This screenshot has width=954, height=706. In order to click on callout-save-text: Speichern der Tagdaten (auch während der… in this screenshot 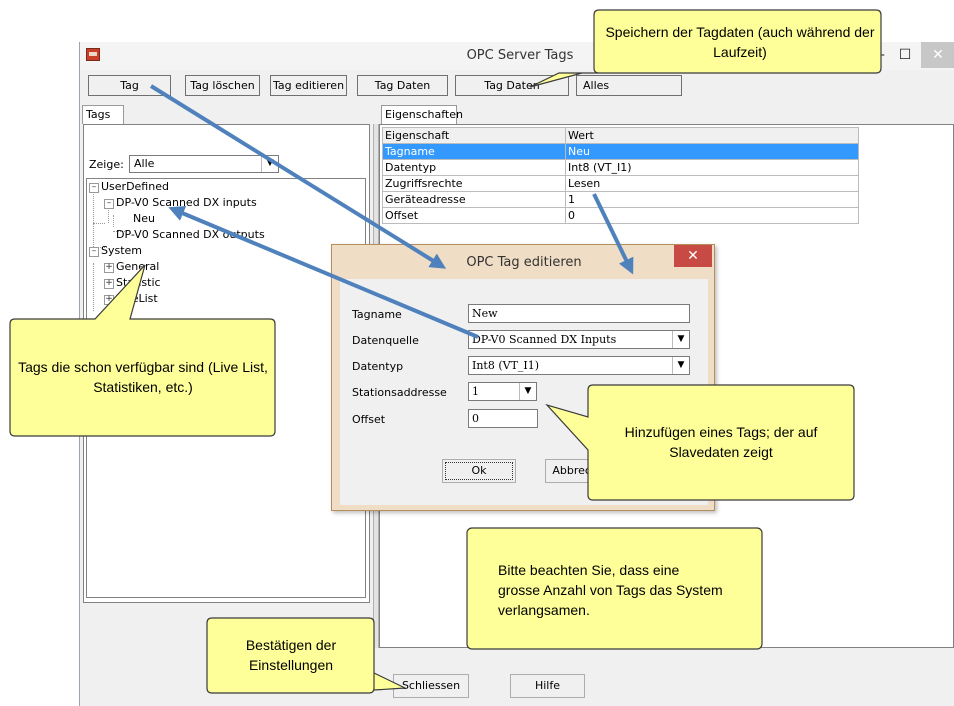, I will do `click(740, 42)`.